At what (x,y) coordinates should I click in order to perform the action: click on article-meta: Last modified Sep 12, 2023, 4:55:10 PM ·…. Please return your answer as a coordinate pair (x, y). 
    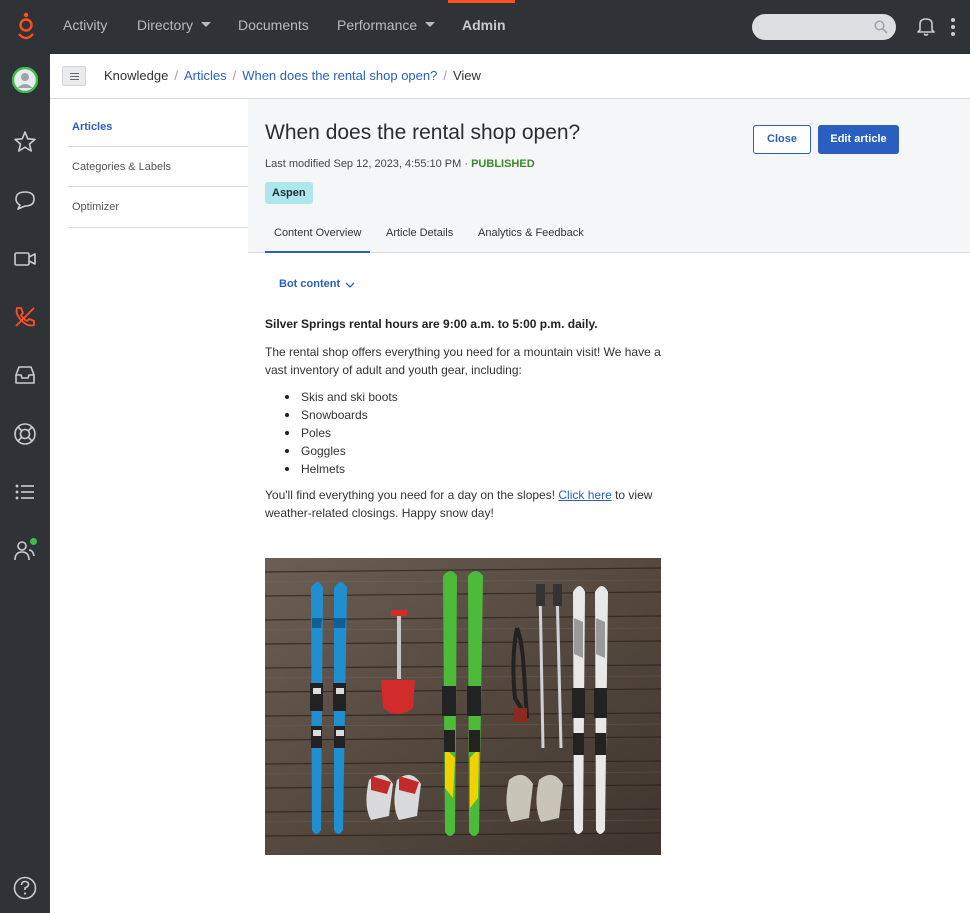
    Looking at the image, I should click on (400, 164).